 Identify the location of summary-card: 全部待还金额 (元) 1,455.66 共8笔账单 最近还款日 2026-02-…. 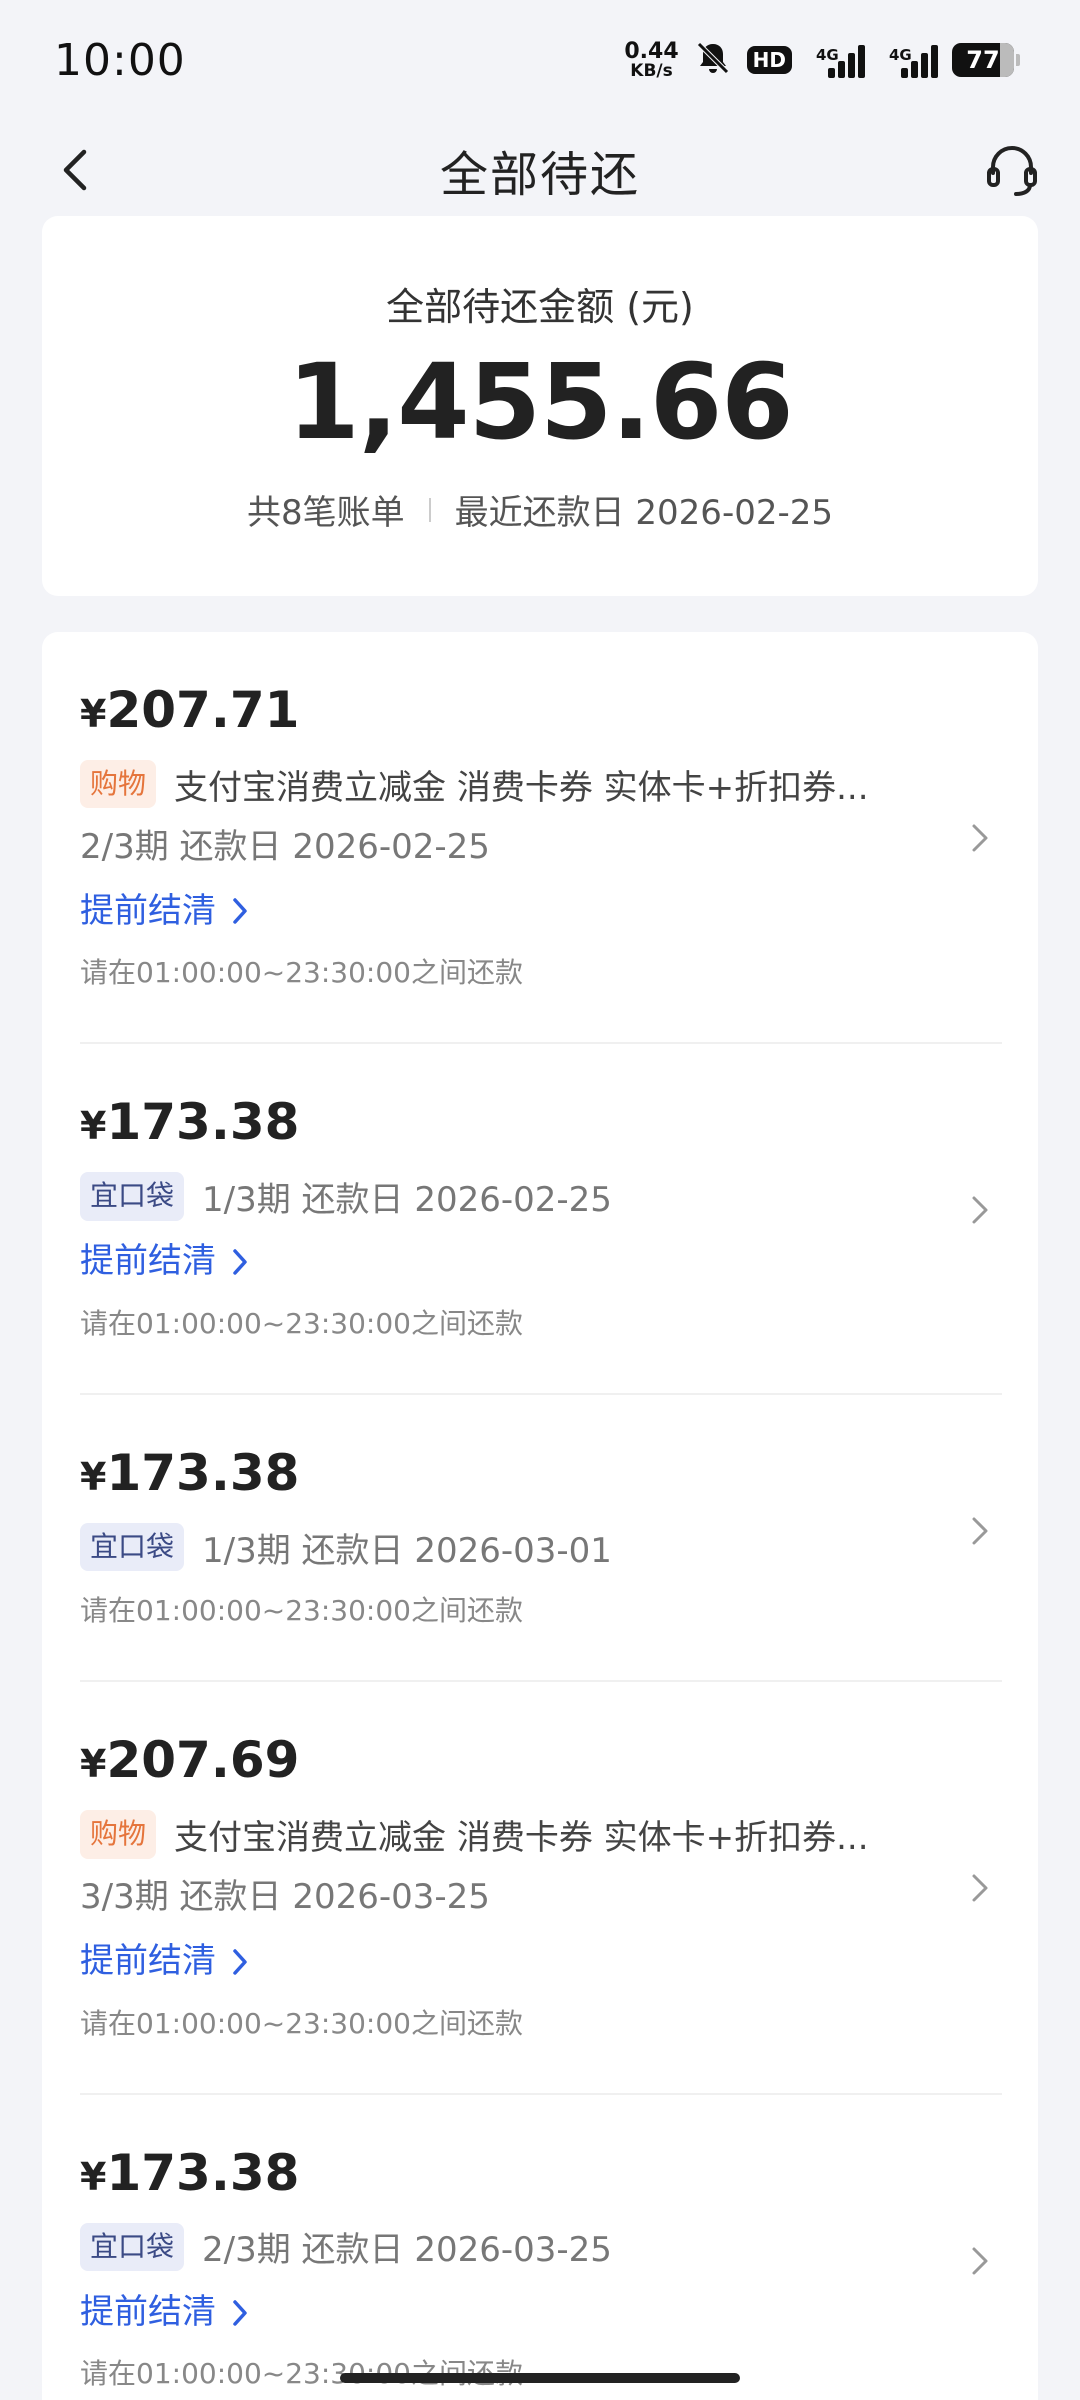
(540, 406).